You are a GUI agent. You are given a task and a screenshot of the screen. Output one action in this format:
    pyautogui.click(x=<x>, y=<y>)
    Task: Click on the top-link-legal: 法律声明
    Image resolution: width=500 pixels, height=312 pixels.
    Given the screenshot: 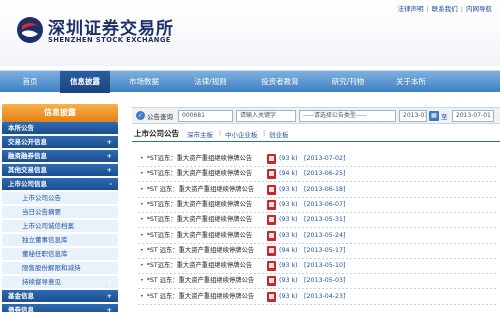 What is the action you would take?
    pyautogui.click(x=411, y=9)
    